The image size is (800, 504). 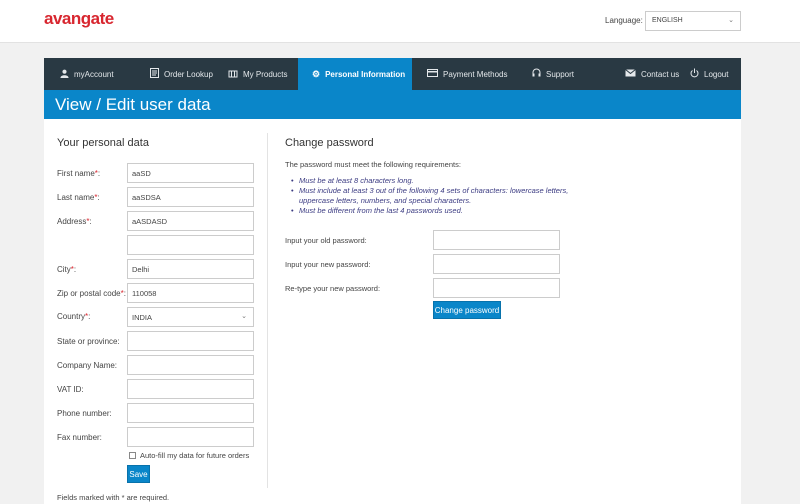 What do you see at coordinates (329, 143) in the screenshot?
I see `change-password-title: Change password` at bounding box center [329, 143].